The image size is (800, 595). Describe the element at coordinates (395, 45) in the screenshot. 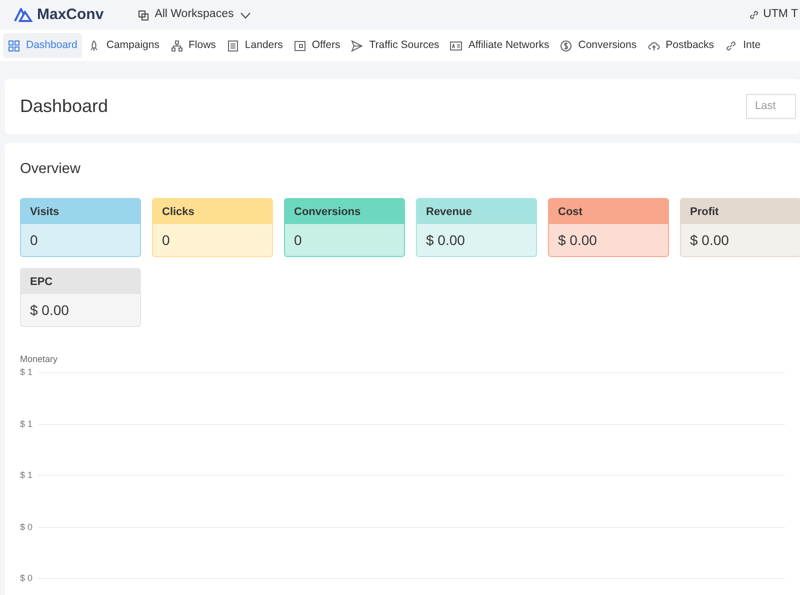

I see `nav-tab: Traffic Sources` at that location.